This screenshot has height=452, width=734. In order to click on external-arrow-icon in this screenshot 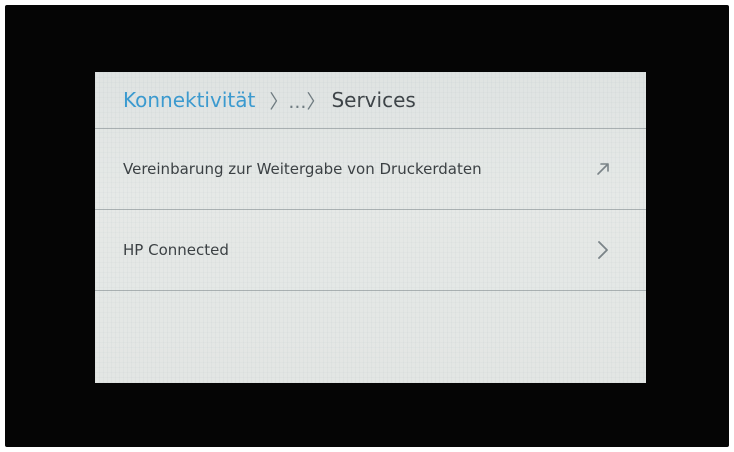, I will do `click(603, 169)`.